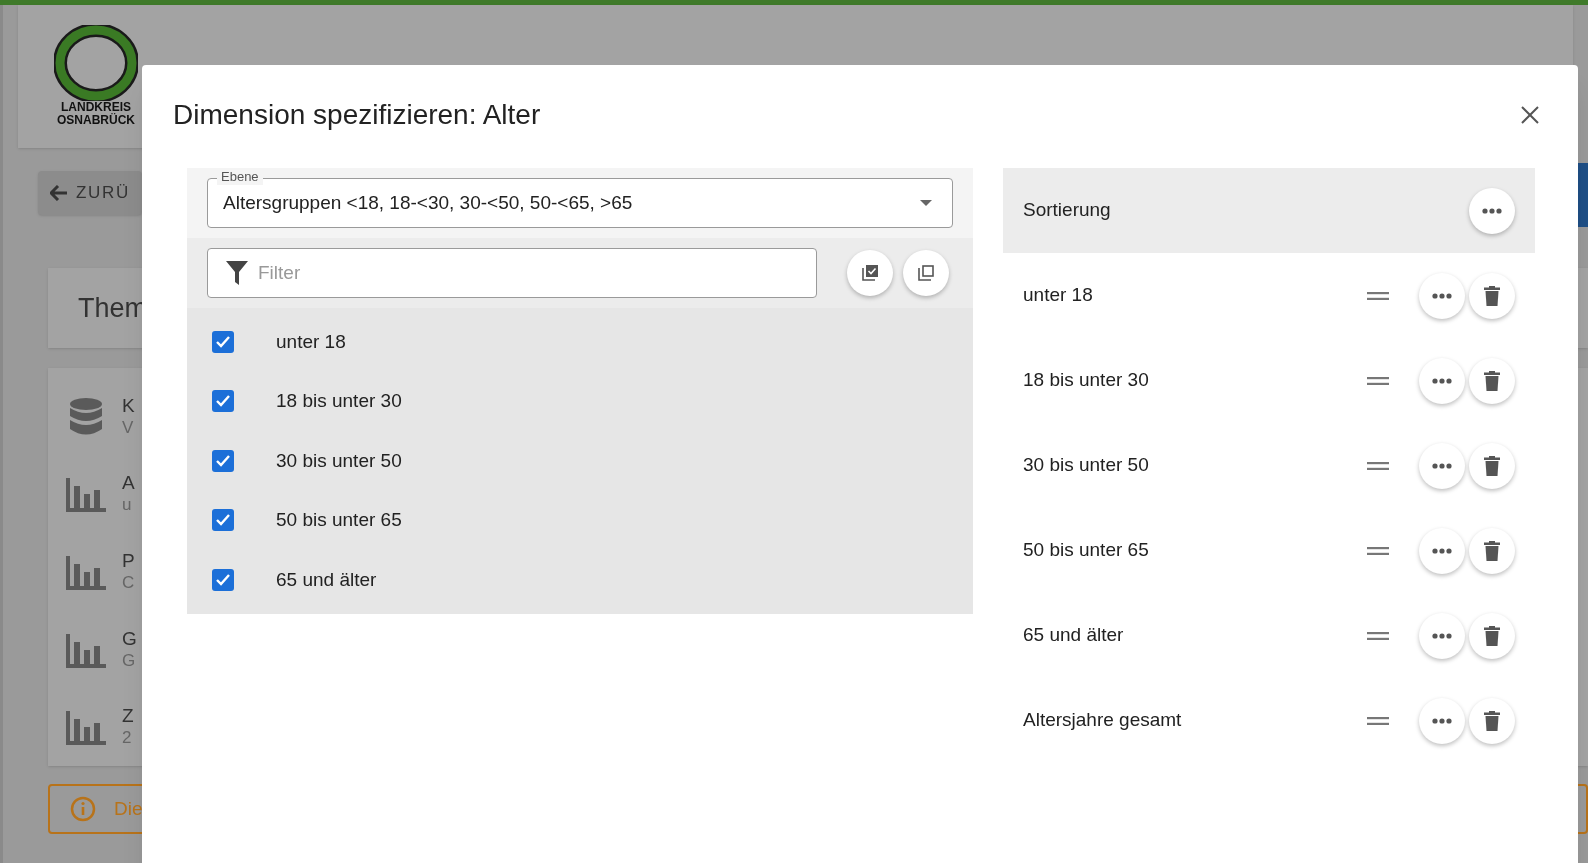 The image size is (1588, 863). Describe the element at coordinates (580, 401) in the screenshot. I see `option-row: 18 bis unter 30` at that location.